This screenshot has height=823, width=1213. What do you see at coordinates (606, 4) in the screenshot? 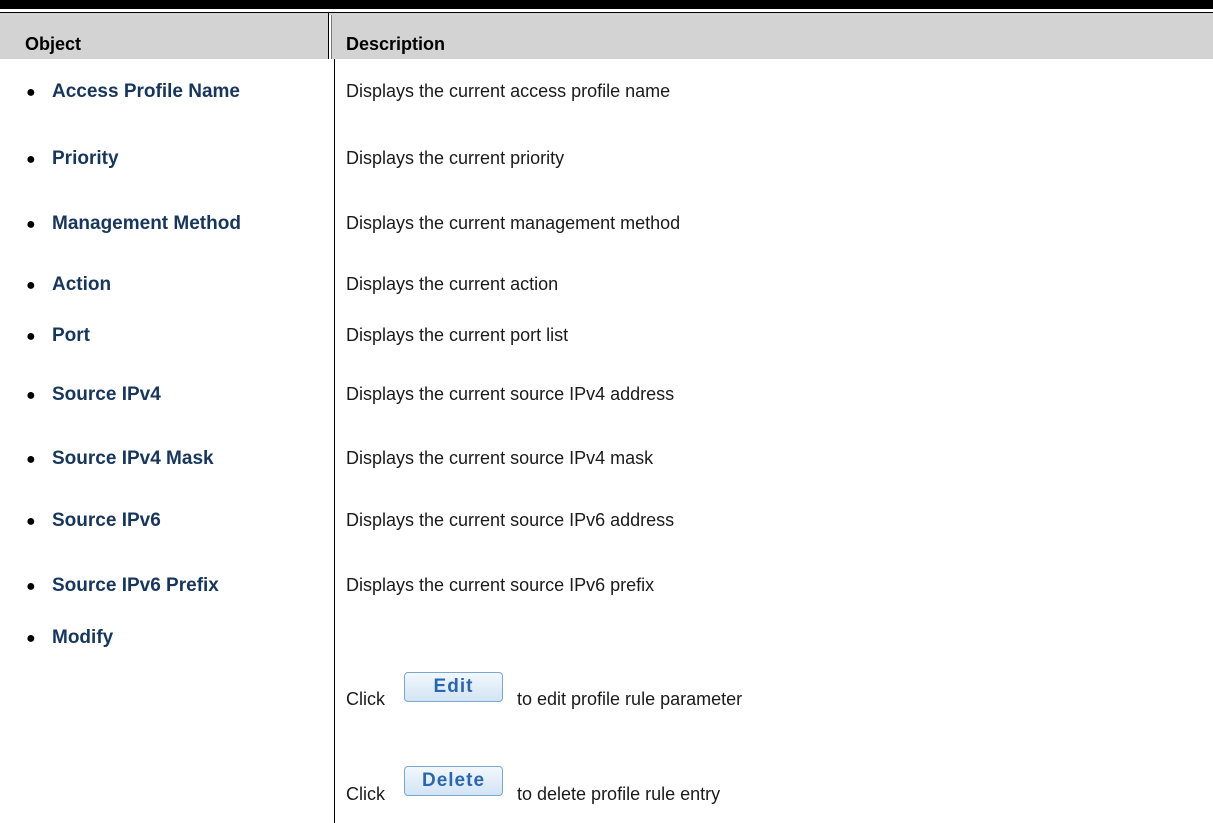
I see `top-border-thick` at bounding box center [606, 4].